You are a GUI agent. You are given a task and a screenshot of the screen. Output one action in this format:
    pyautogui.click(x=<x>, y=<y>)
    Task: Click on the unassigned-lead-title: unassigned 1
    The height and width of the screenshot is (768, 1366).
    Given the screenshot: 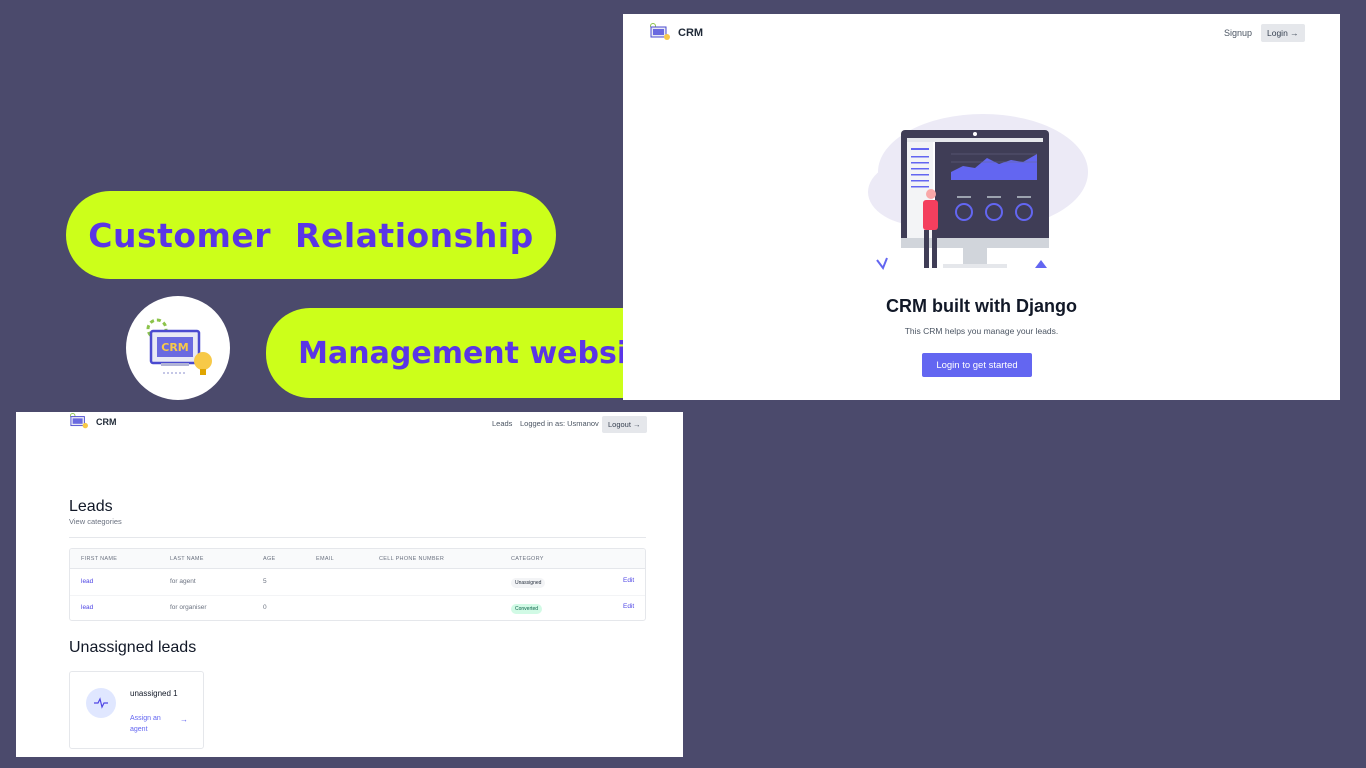 What is the action you would take?
    pyautogui.click(x=154, y=693)
    